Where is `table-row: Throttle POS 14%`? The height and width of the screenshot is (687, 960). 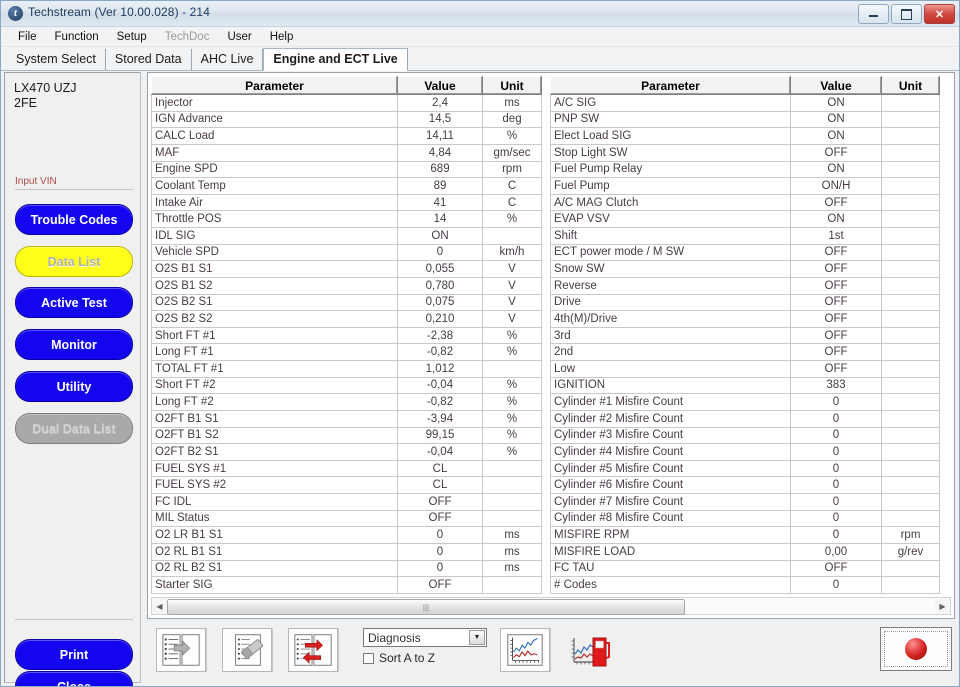
table-row: Throttle POS 14% is located at coordinates (346, 219).